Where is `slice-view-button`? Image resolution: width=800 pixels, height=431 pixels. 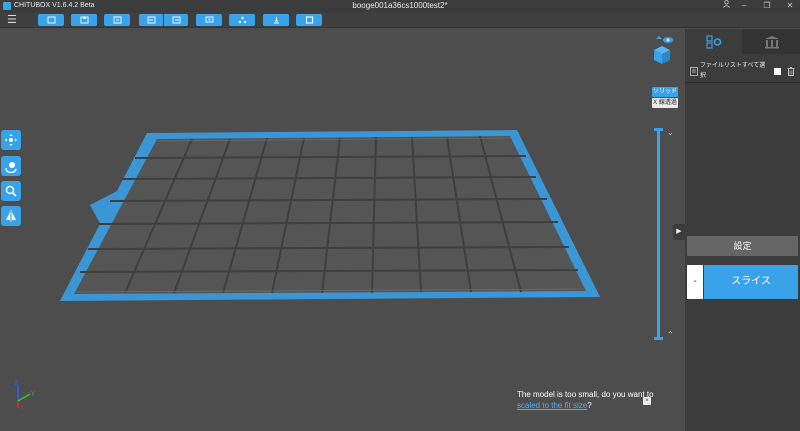 slice-view-button is located at coordinates (309, 20).